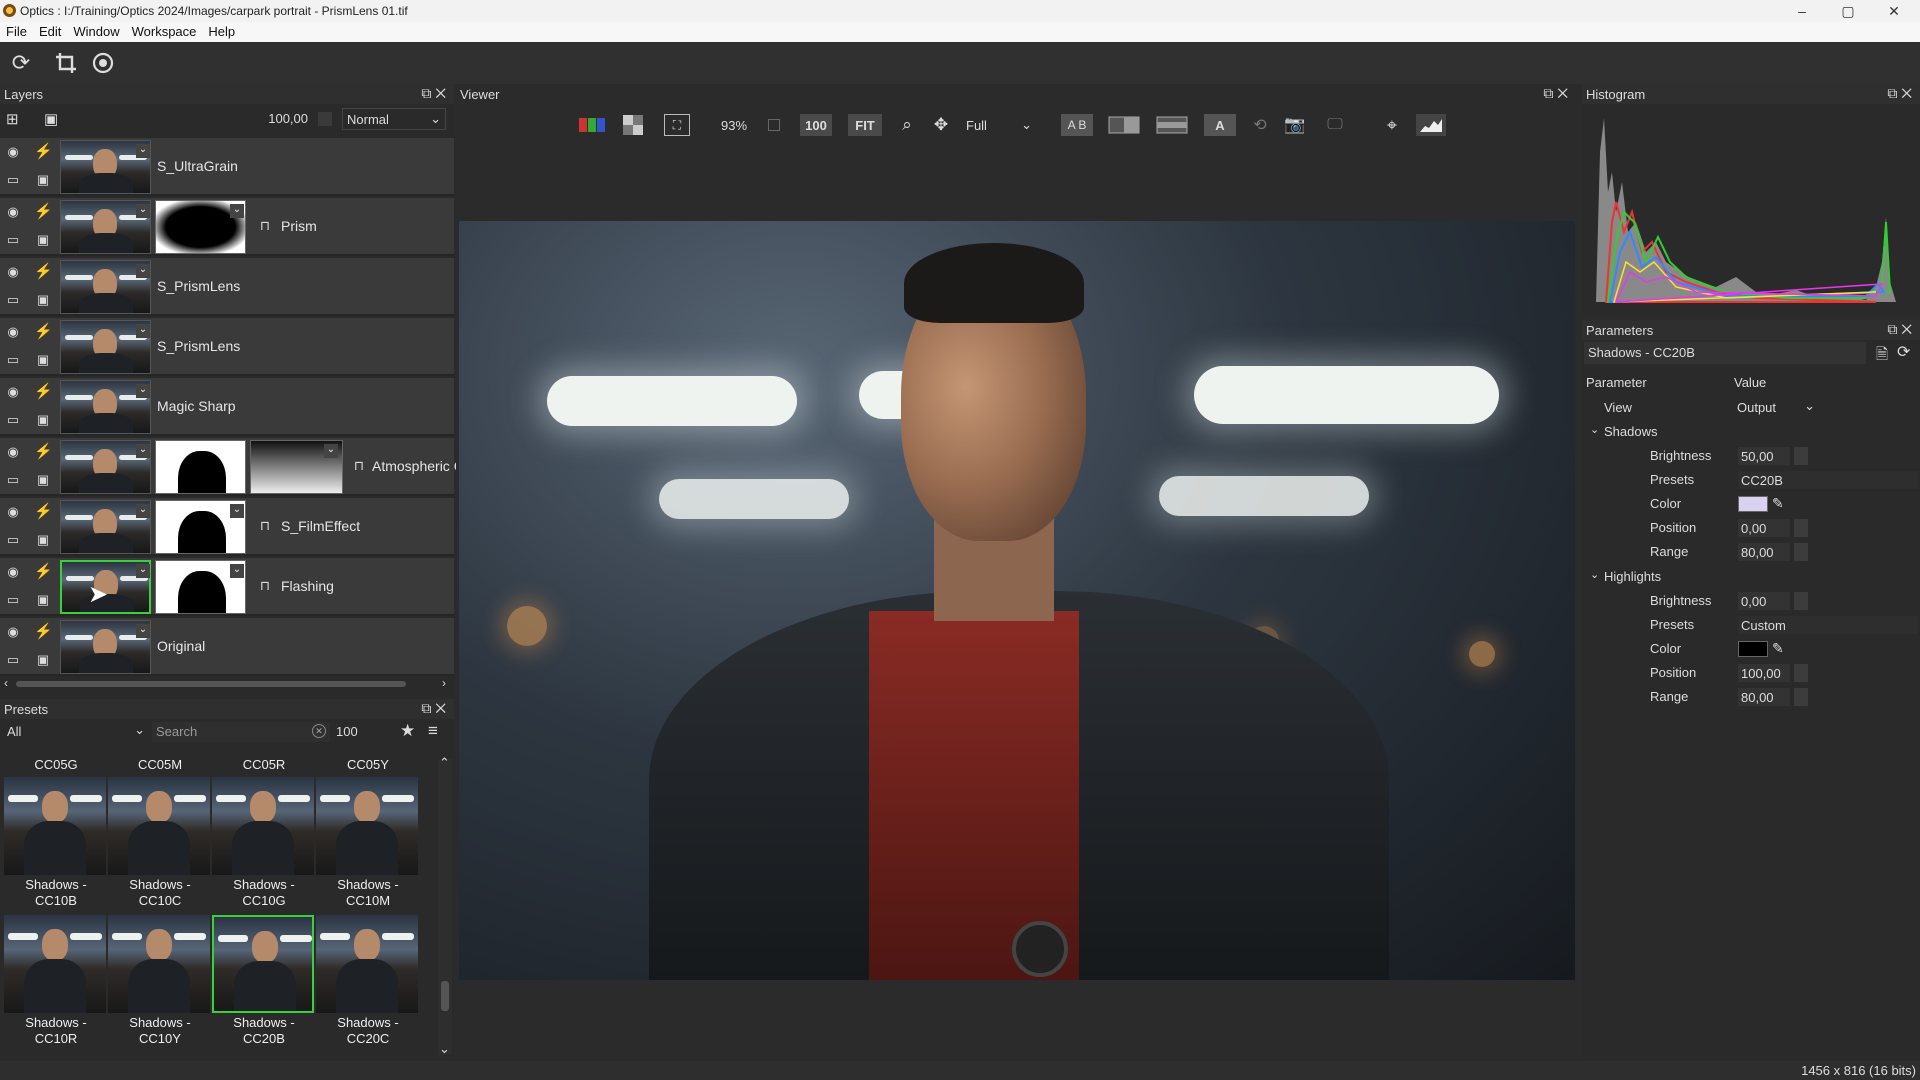 Image resolution: width=1920 pixels, height=1080 pixels. Describe the element at coordinates (200, 467) in the screenshot. I see `layer-mask-thumbnail` at that location.